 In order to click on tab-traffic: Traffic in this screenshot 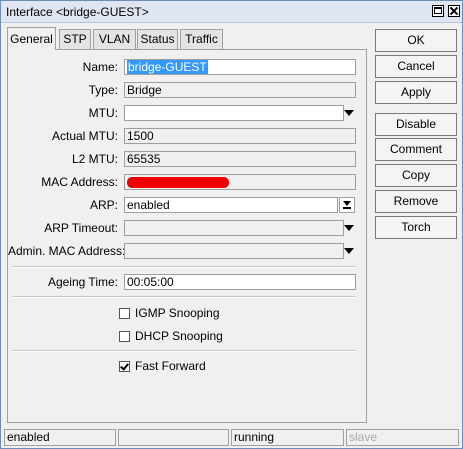, I will do `click(201, 39)`.